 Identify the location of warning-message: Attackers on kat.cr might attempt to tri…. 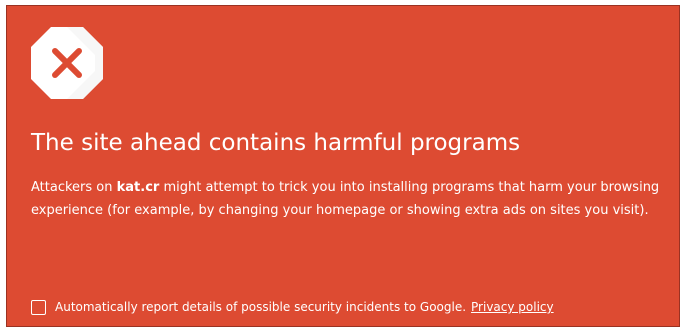
(346, 199).